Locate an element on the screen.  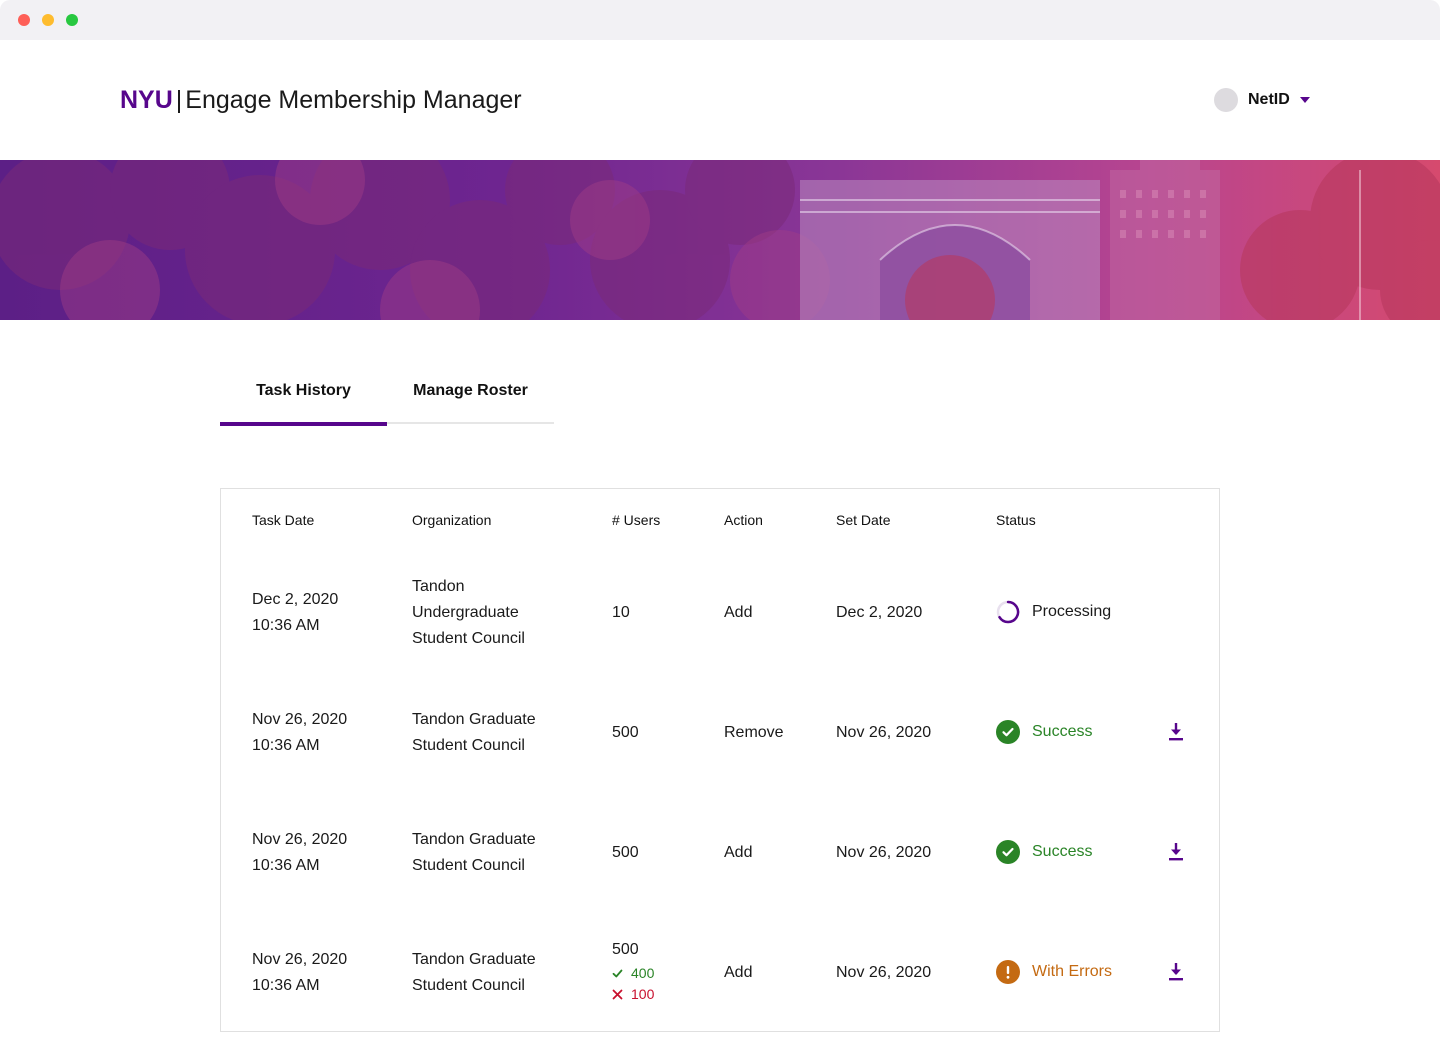
organization-line: Undergraduate is located at coordinates (465, 612).